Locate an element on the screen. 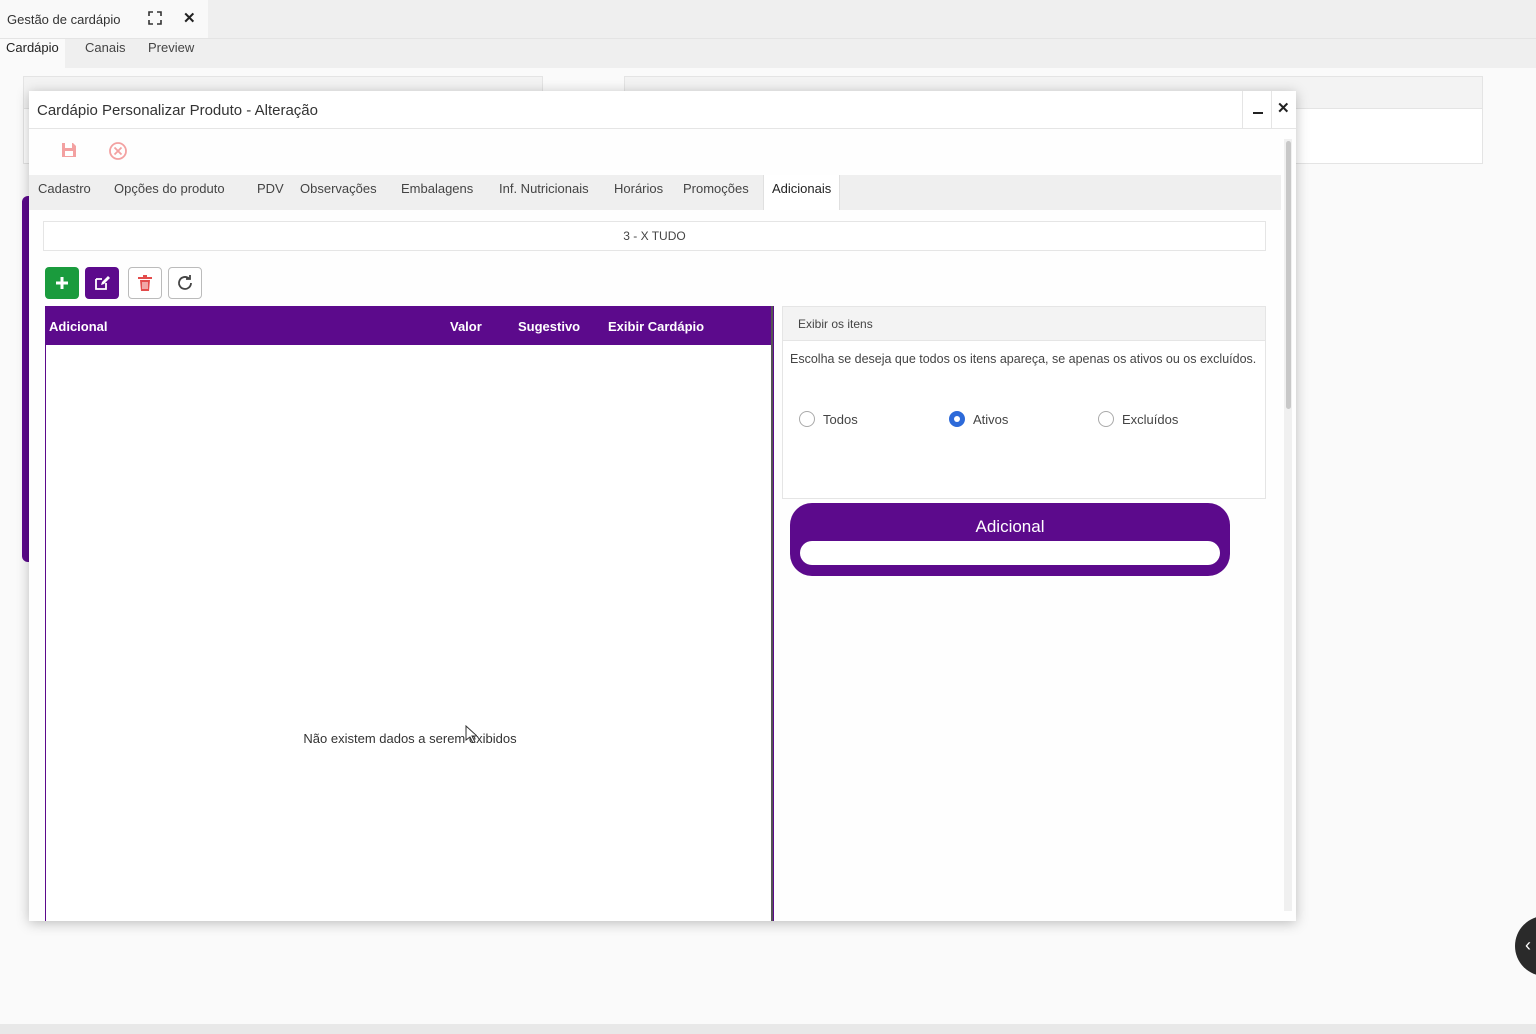 The height and width of the screenshot is (1034, 1536). radio-label: Todos is located at coordinates (840, 419).